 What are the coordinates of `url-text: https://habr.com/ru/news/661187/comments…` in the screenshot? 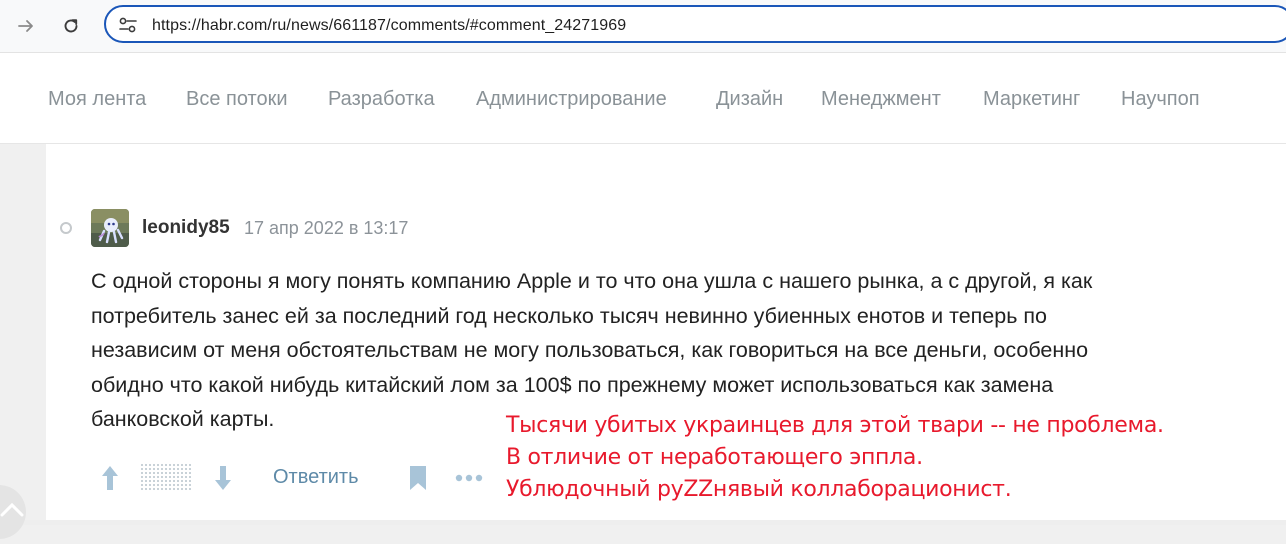 It's located at (389, 25).